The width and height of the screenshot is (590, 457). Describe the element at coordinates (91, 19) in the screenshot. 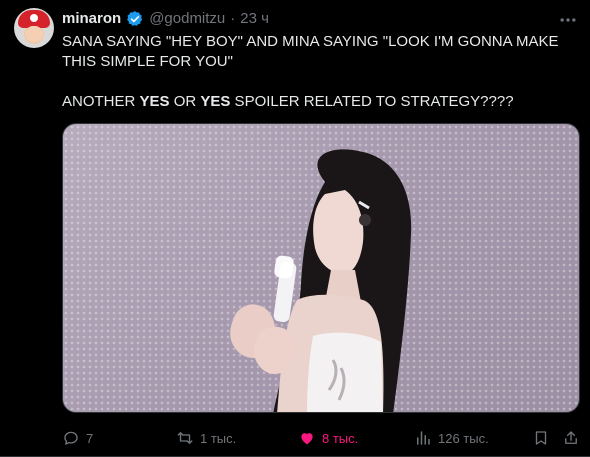

I see `author-name: minaron` at that location.